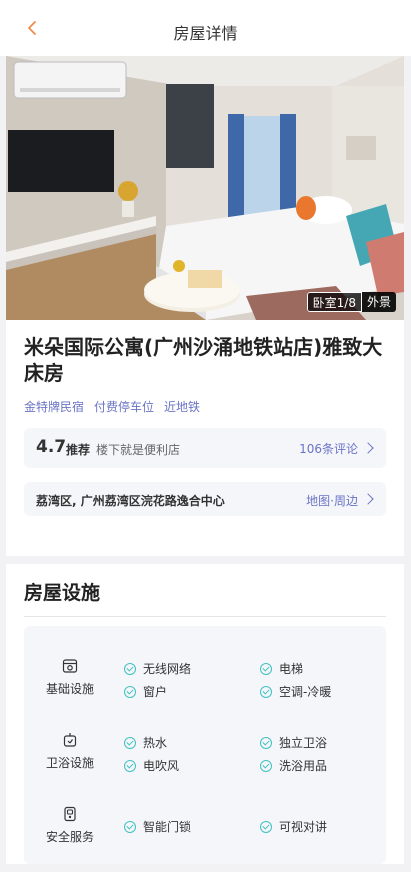 Image resolution: width=411 pixels, height=872 pixels. I want to click on facility-item: 空调-冷暖, so click(295, 691).